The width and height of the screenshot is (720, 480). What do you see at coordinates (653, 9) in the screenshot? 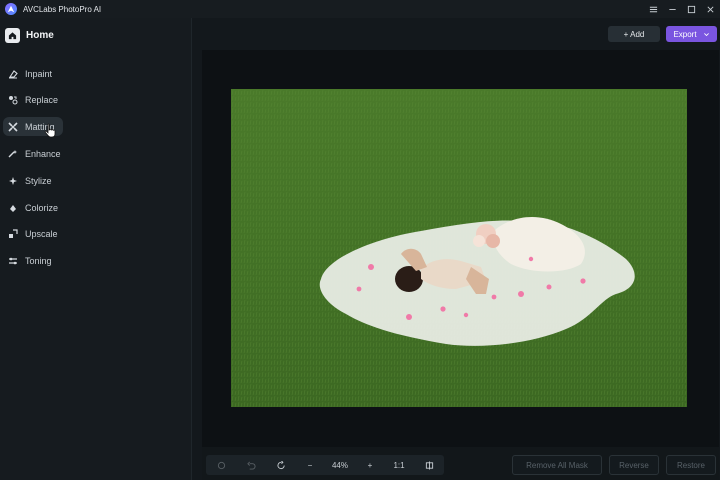
I see `menu-icon` at bounding box center [653, 9].